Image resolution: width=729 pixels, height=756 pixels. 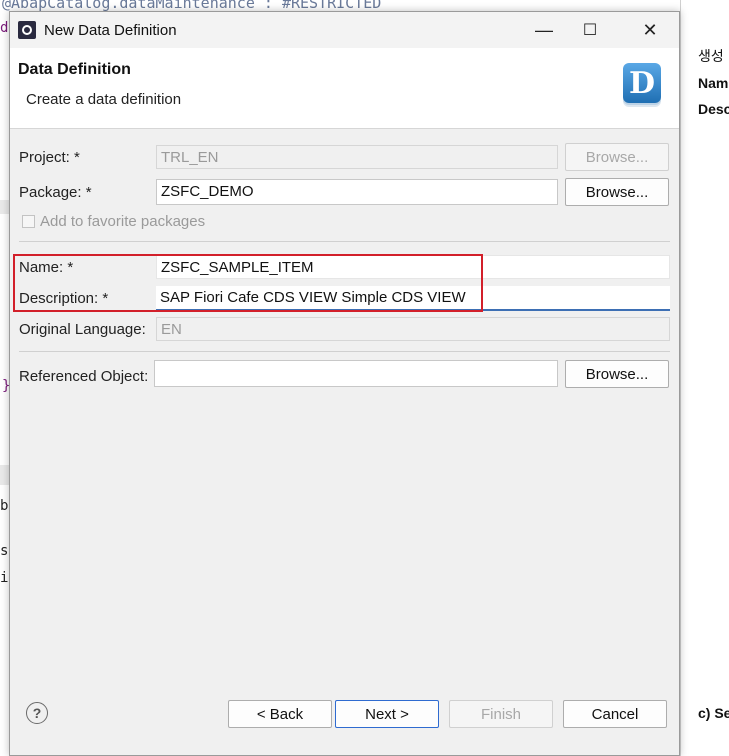 I want to click on data-definition-icon: D, so click(x=643, y=87).